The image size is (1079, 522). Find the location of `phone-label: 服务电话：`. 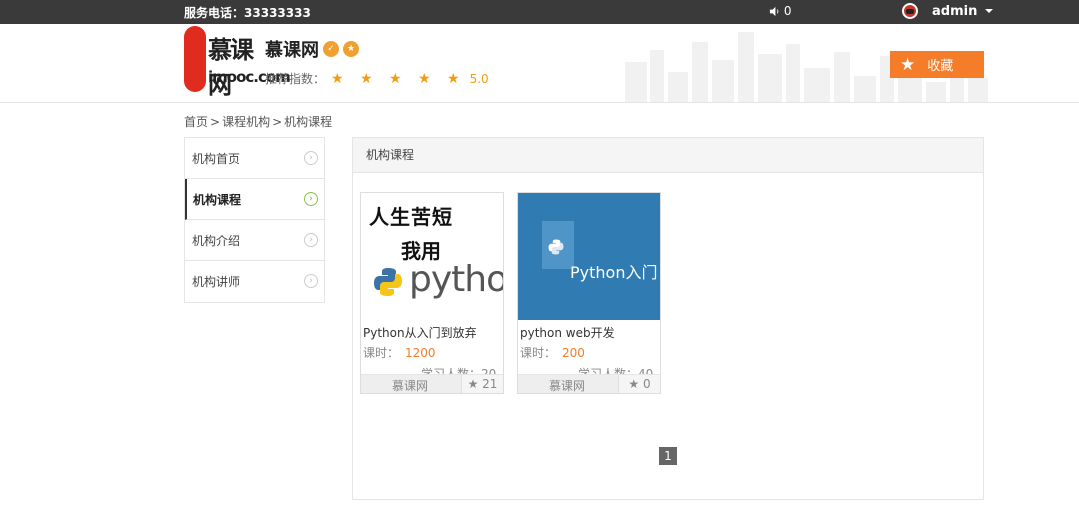

phone-label: 服务电话： is located at coordinates (214, 13).